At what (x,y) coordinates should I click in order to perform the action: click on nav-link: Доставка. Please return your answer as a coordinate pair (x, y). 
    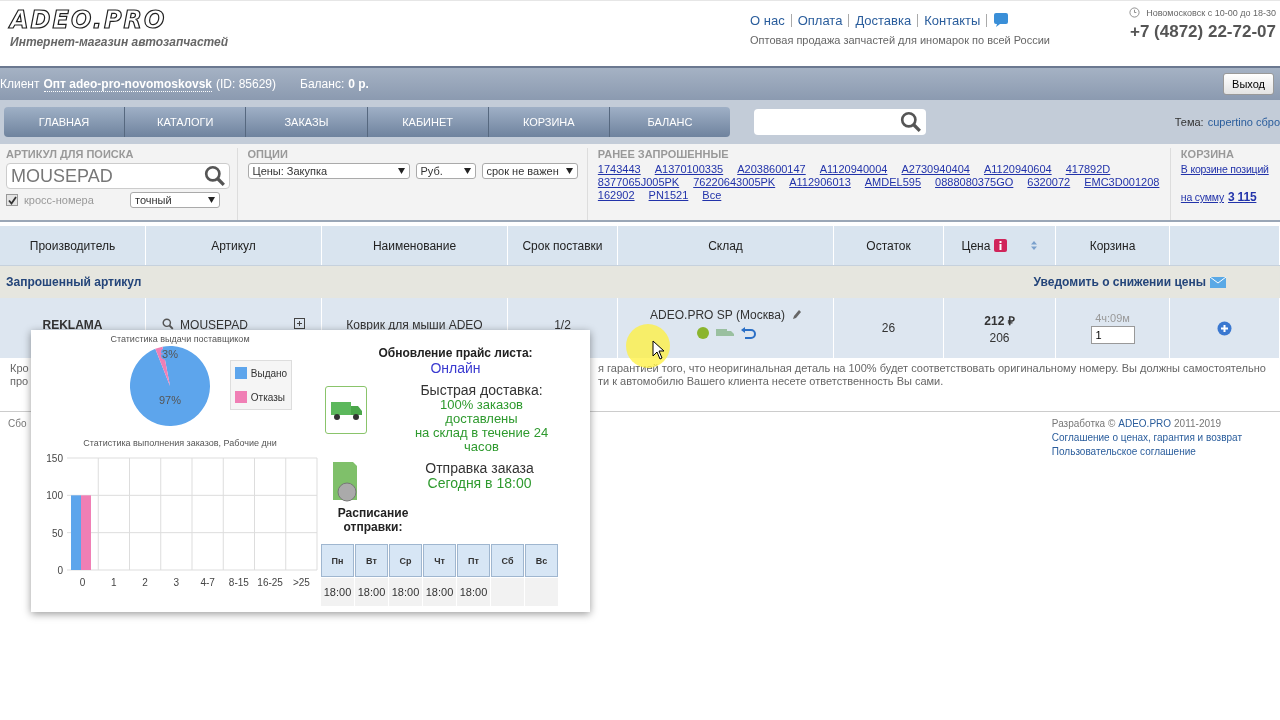
    Looking at the image, I should click on (883, 20).